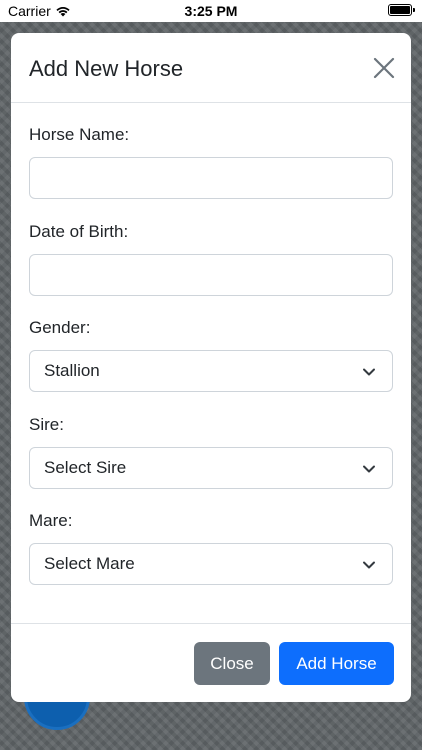 The height and width of the screenshot is (750, 422). What do you see at coordinates (85, 467) in the screenshot?
I see `sire-select-value: Select Sire` at bounding box center [85, 467].